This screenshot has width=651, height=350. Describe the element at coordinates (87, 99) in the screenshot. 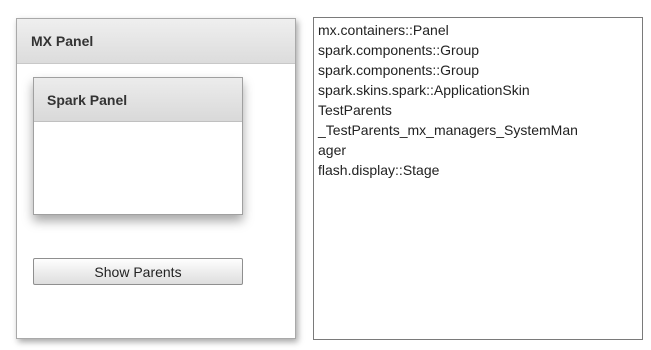

I see `spark-panel-title: Spark Panel` at that location.